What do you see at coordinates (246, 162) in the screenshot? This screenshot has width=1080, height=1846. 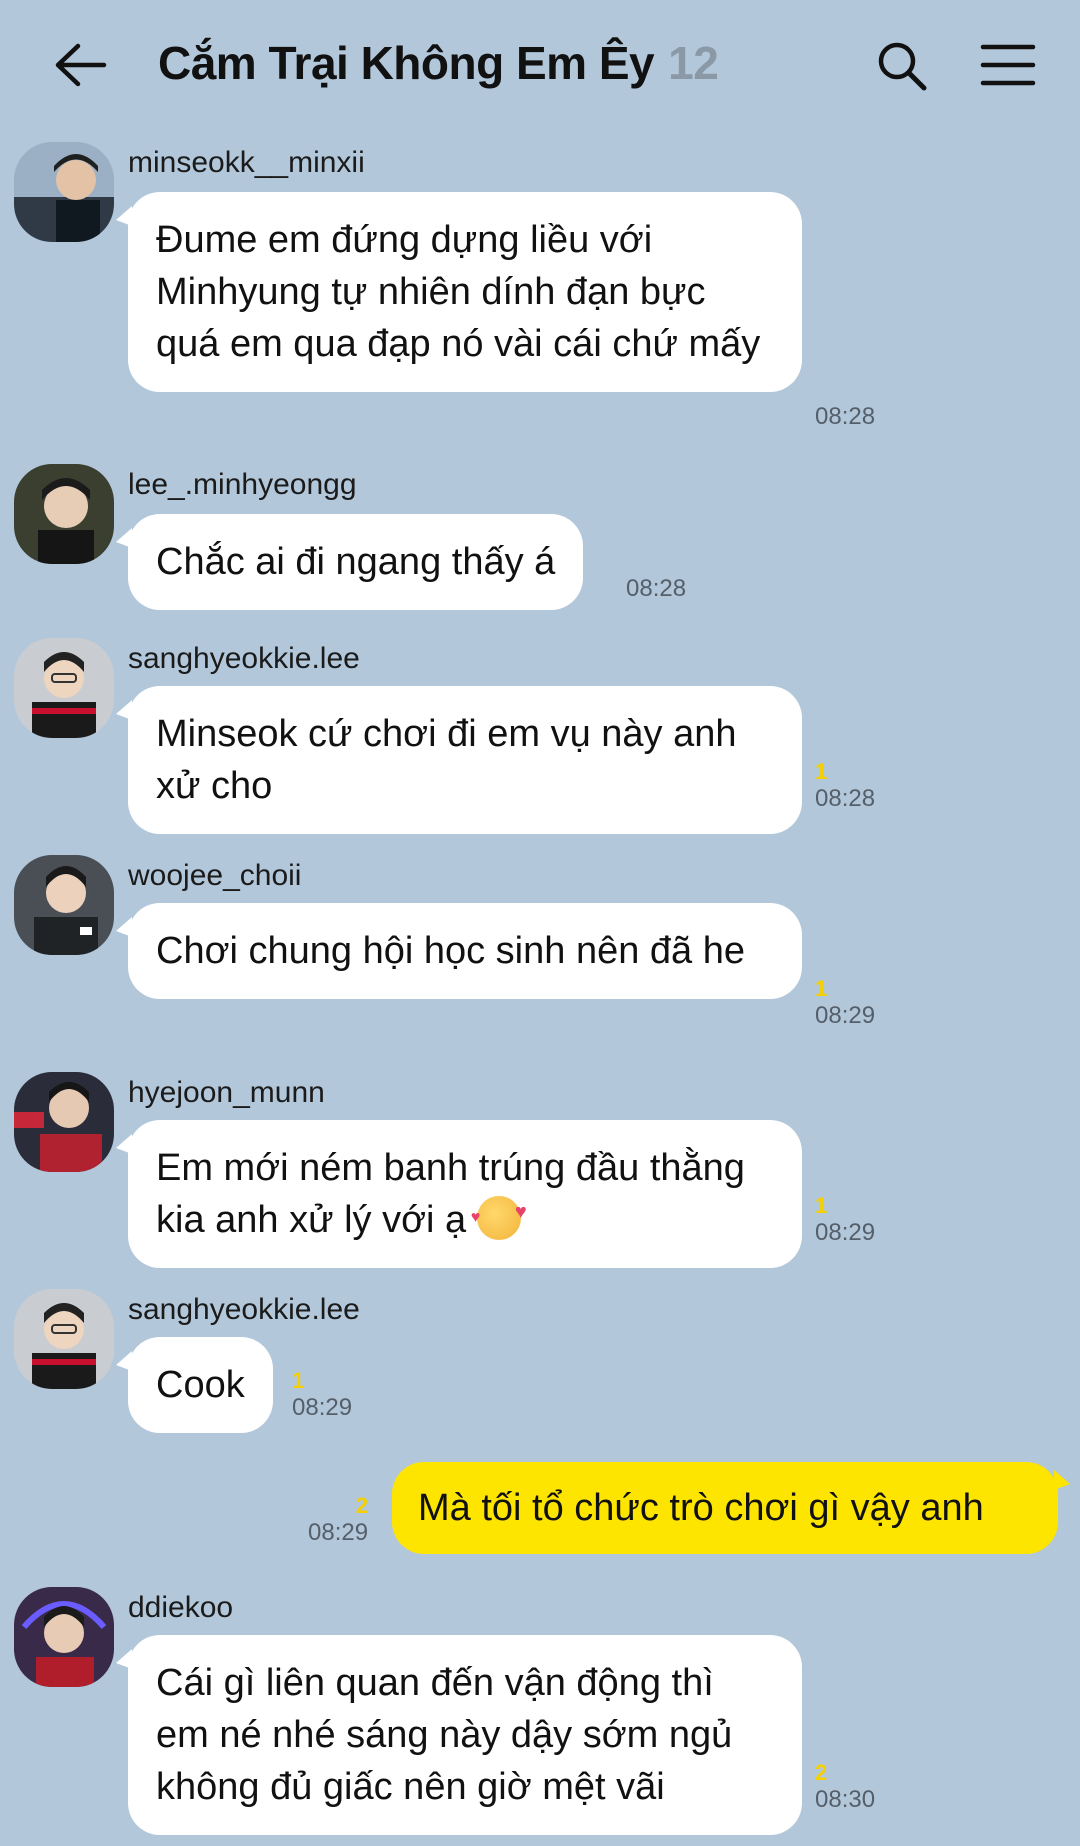 I see `sender-name: minseokk__minxii` at bounding box center [246, 162].